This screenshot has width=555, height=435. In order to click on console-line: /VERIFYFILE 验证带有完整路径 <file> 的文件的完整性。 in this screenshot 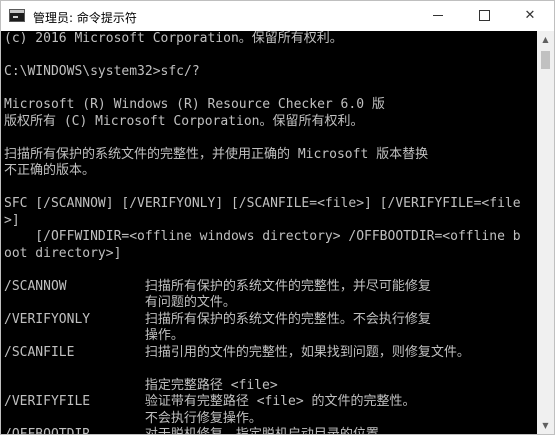, I will do `click(210, 401)`.